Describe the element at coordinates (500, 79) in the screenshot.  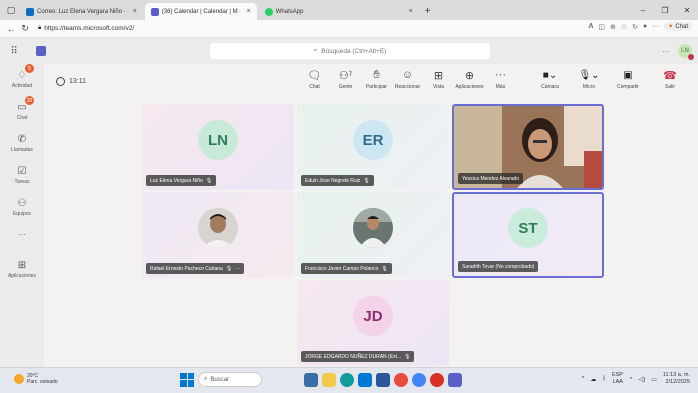
I see `more-button: ··· Más` at that location.